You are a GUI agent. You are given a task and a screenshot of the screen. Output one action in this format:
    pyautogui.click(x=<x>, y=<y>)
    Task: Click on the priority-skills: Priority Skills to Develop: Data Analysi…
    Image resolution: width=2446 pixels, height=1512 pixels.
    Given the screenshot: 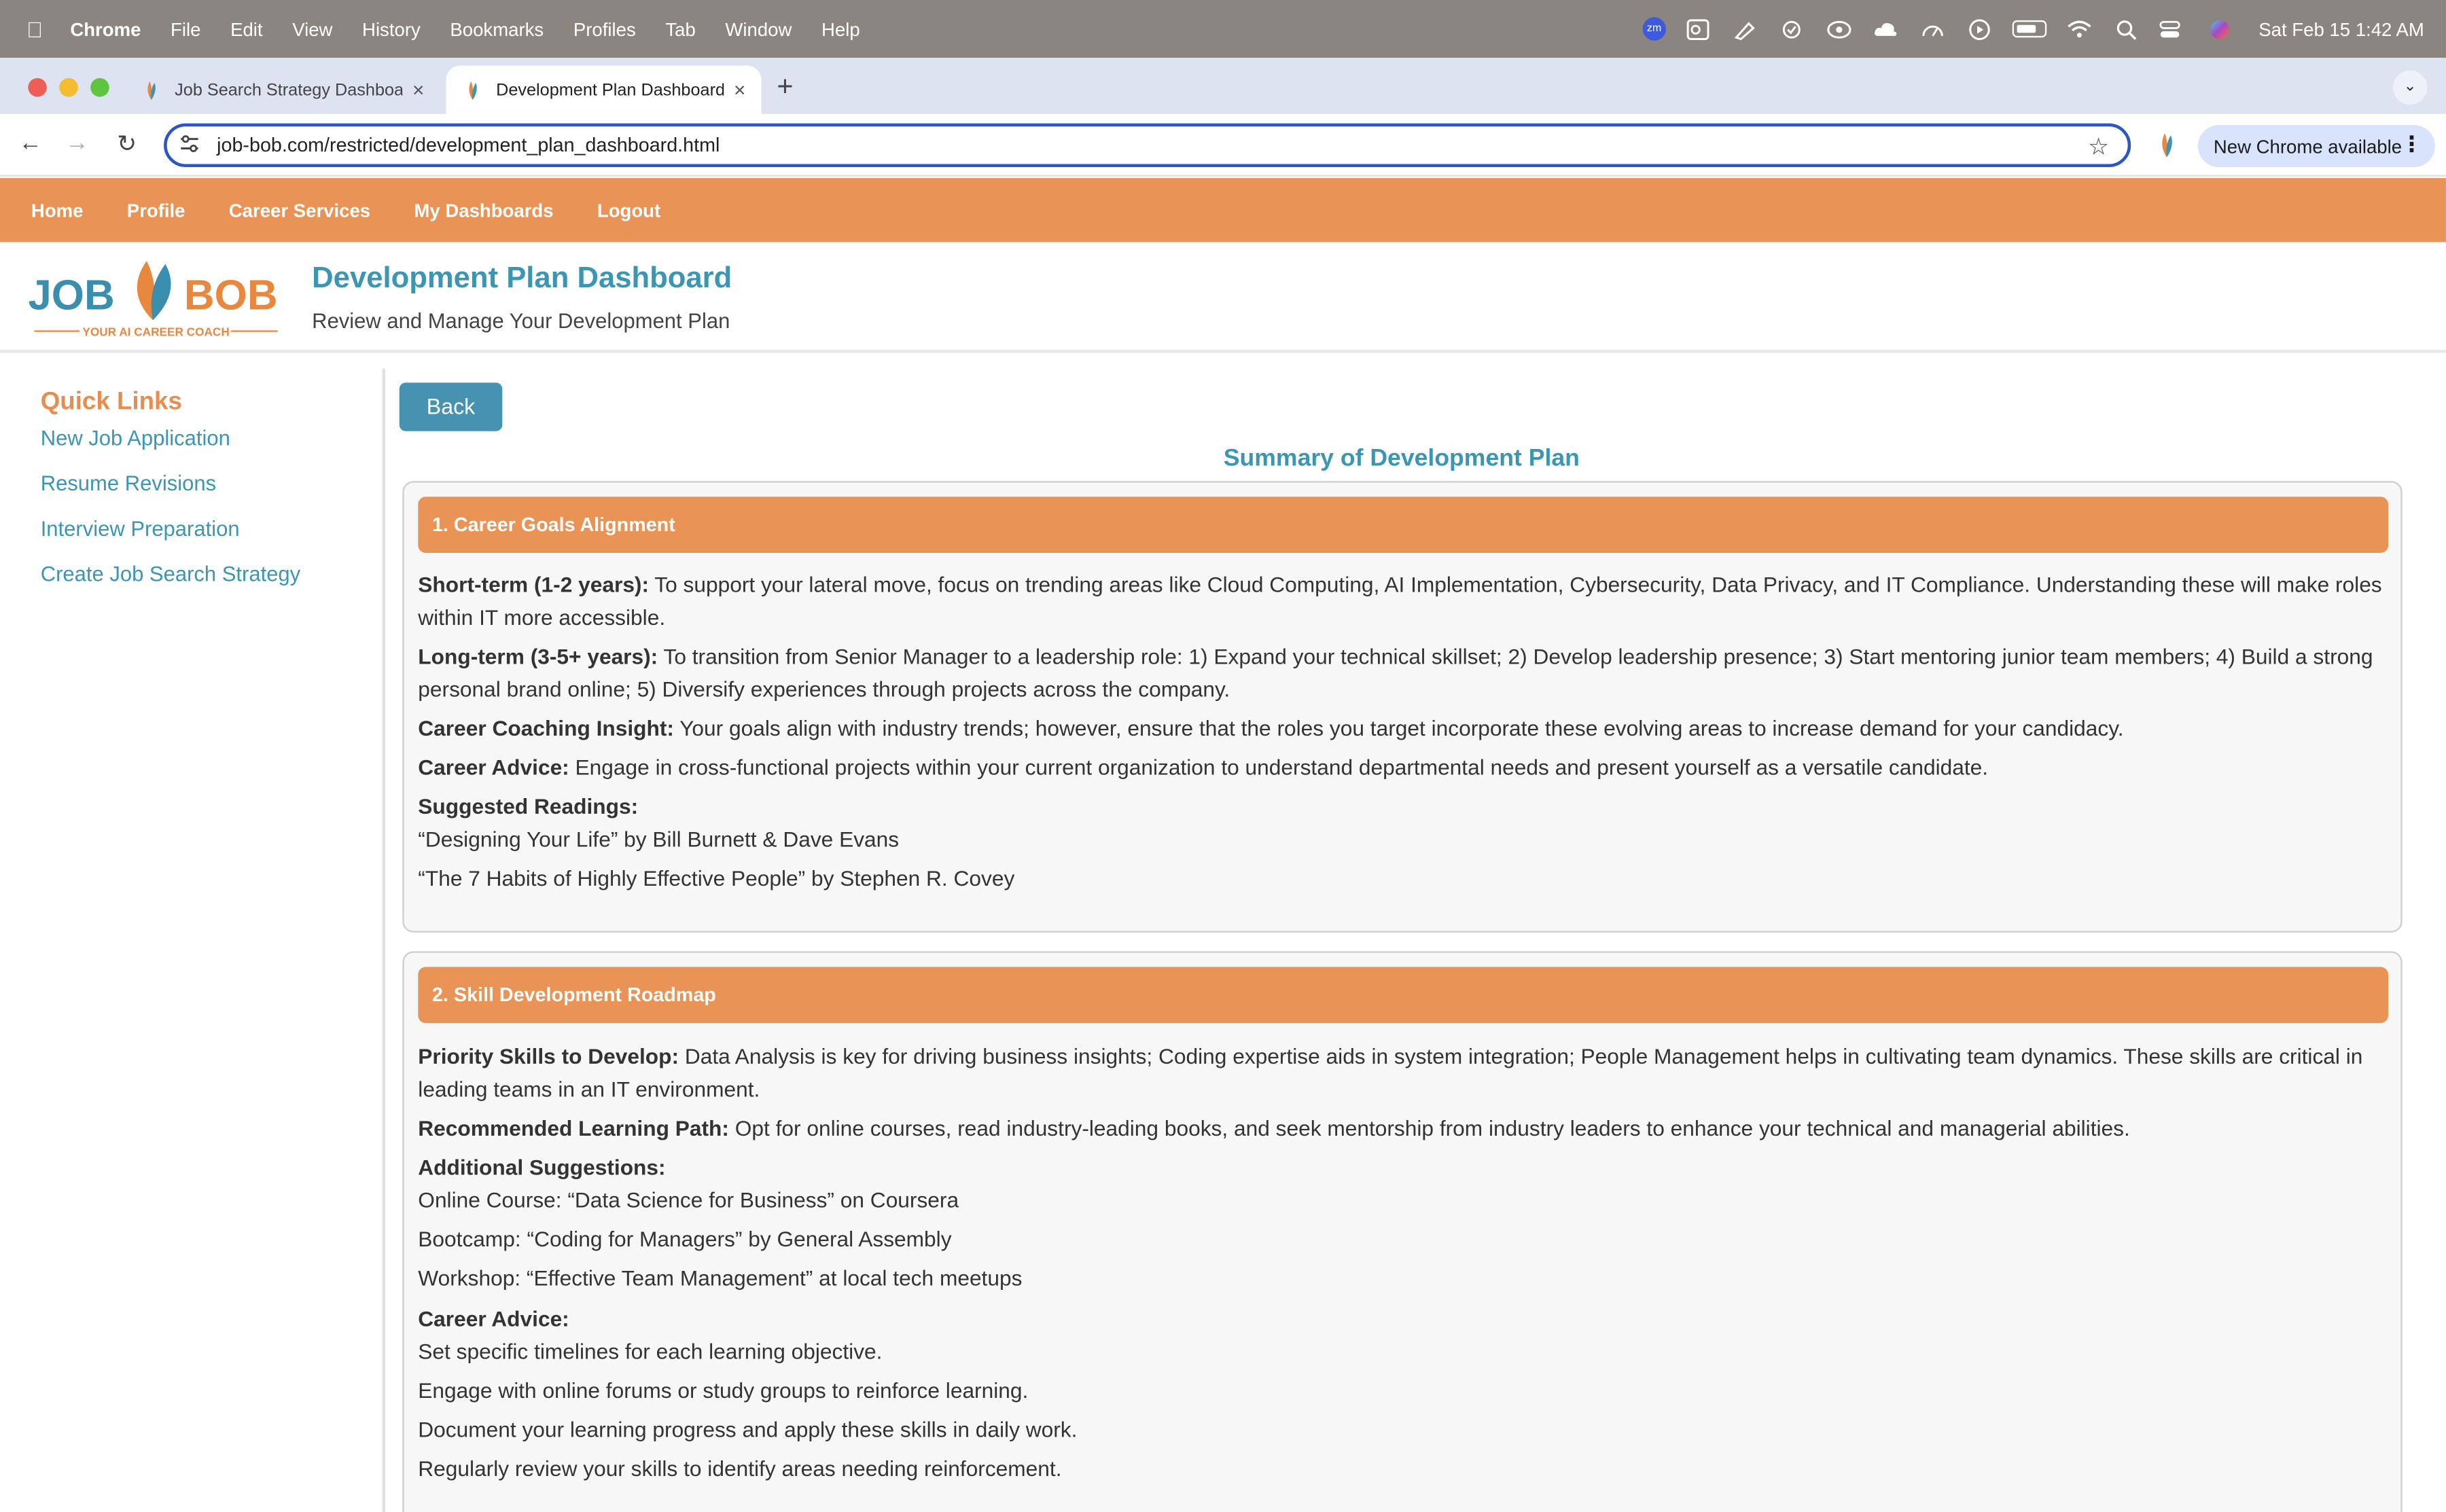 What is the action you would take?
    pyautogui.click(x=1390, y=1073)
    